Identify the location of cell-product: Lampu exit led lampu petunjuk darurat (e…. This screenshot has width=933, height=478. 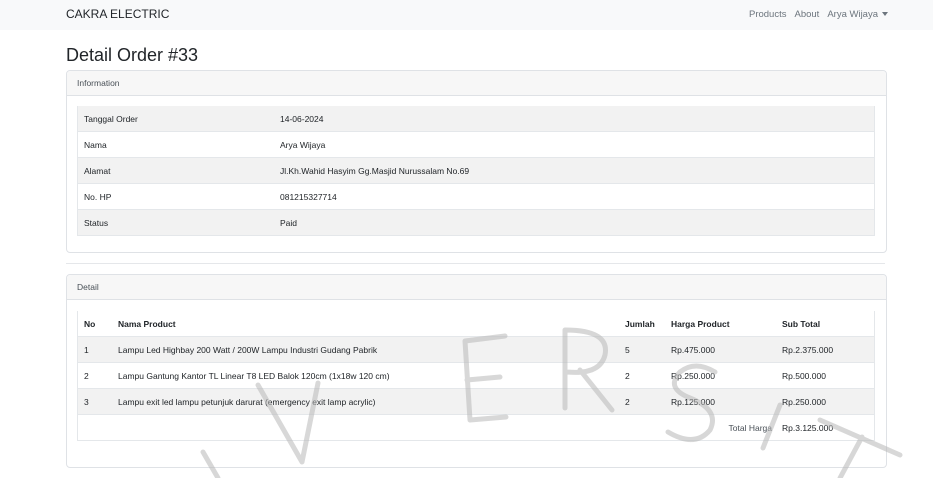
(365, 401).